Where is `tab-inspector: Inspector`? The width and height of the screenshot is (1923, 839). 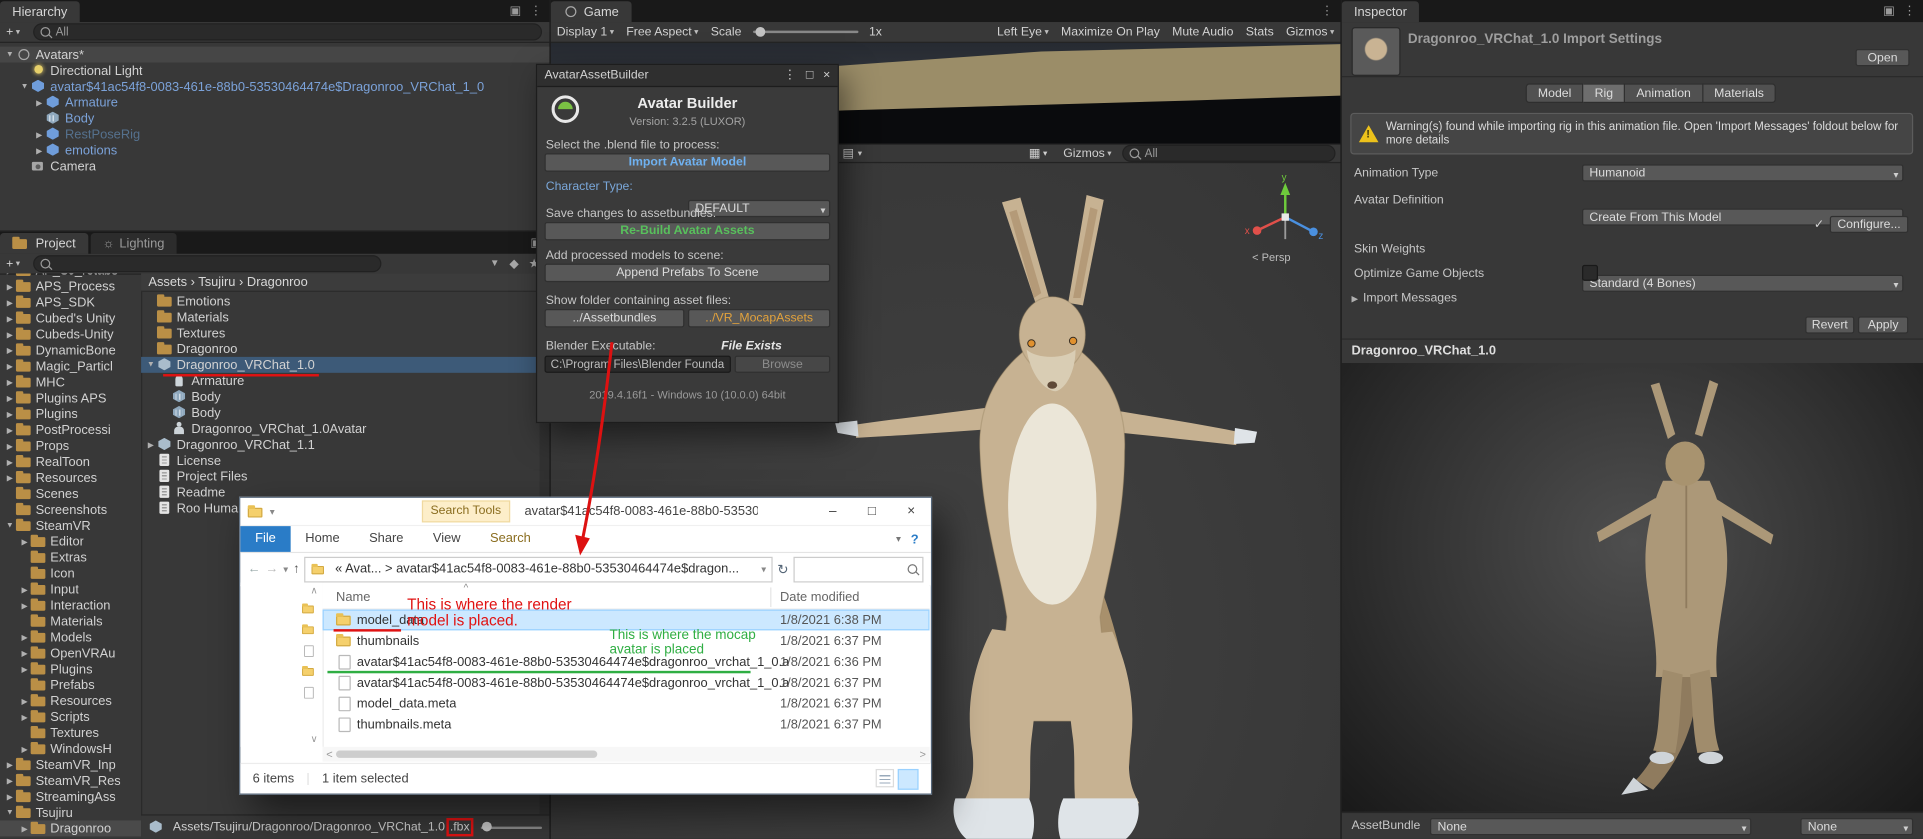
tab-inspector: Inspector is located at coordinates (1380, 12).